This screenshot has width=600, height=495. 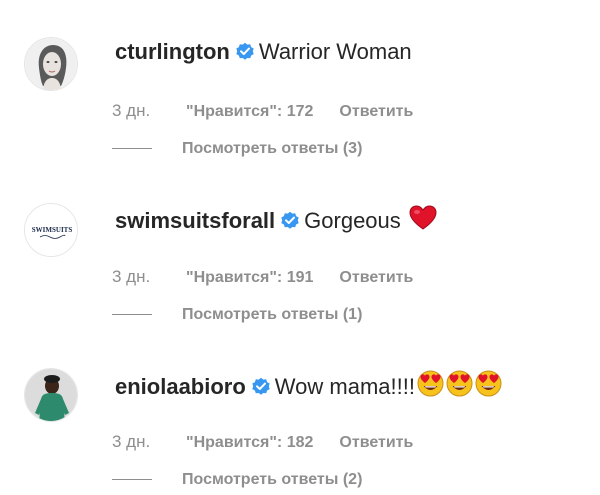 I want to click on comment-meta: 3 дн. "Нравится": 172 Ответить, so click(x=262, y=111).